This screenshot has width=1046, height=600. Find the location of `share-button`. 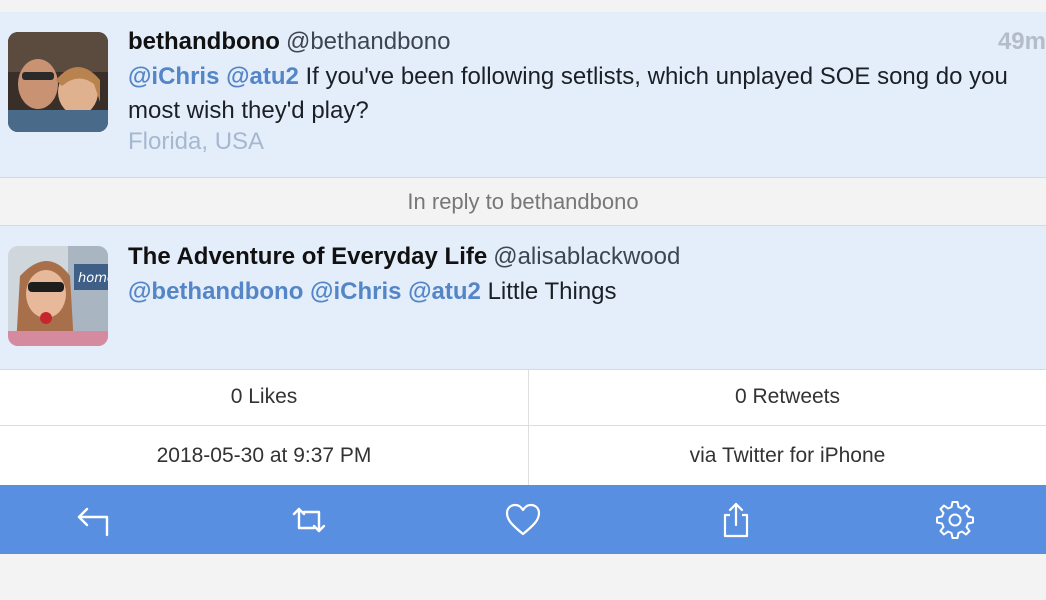

share-button is located at coordinates (736, 519).